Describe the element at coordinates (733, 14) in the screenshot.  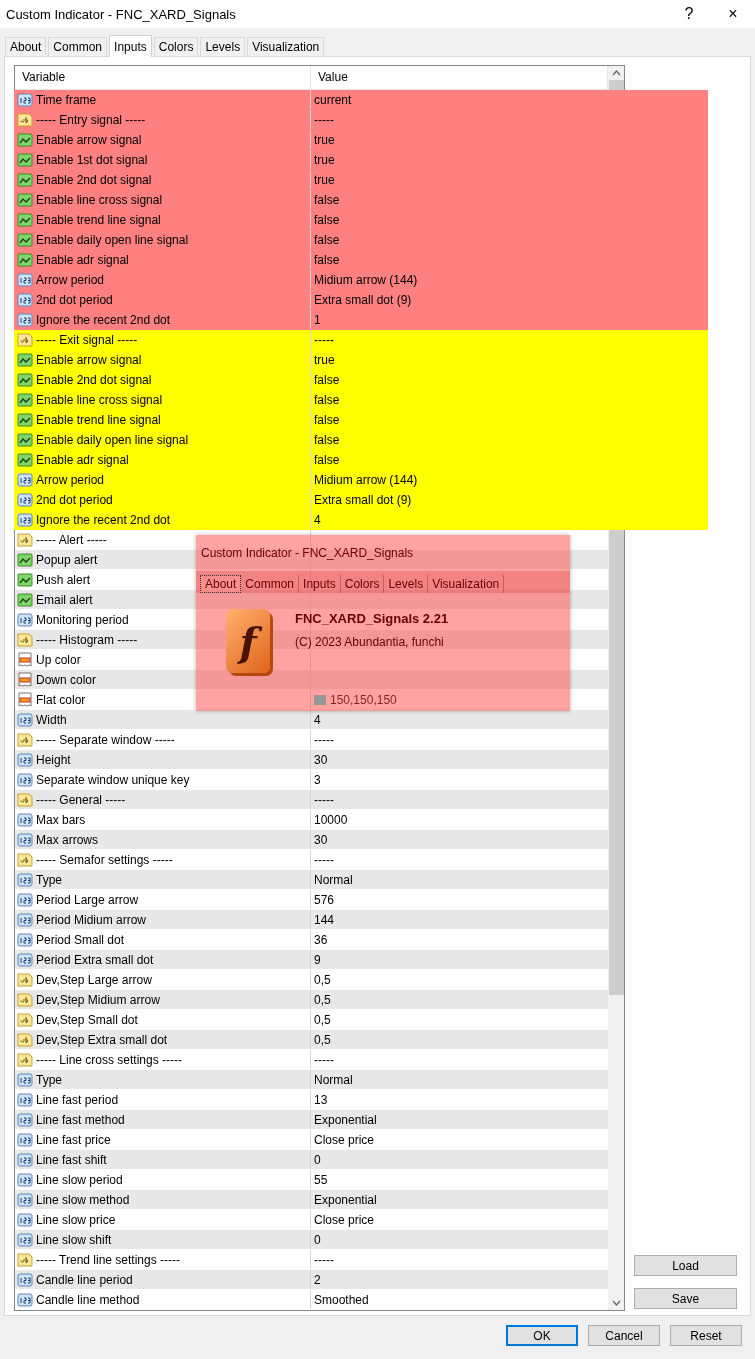
I see `close-button: ×` at that location.